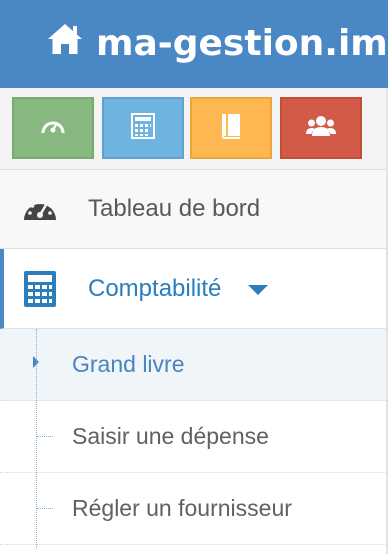 The width and height of the screenshot is (388, 554). I want to click on shortcut-book-button, so click(231, 128).